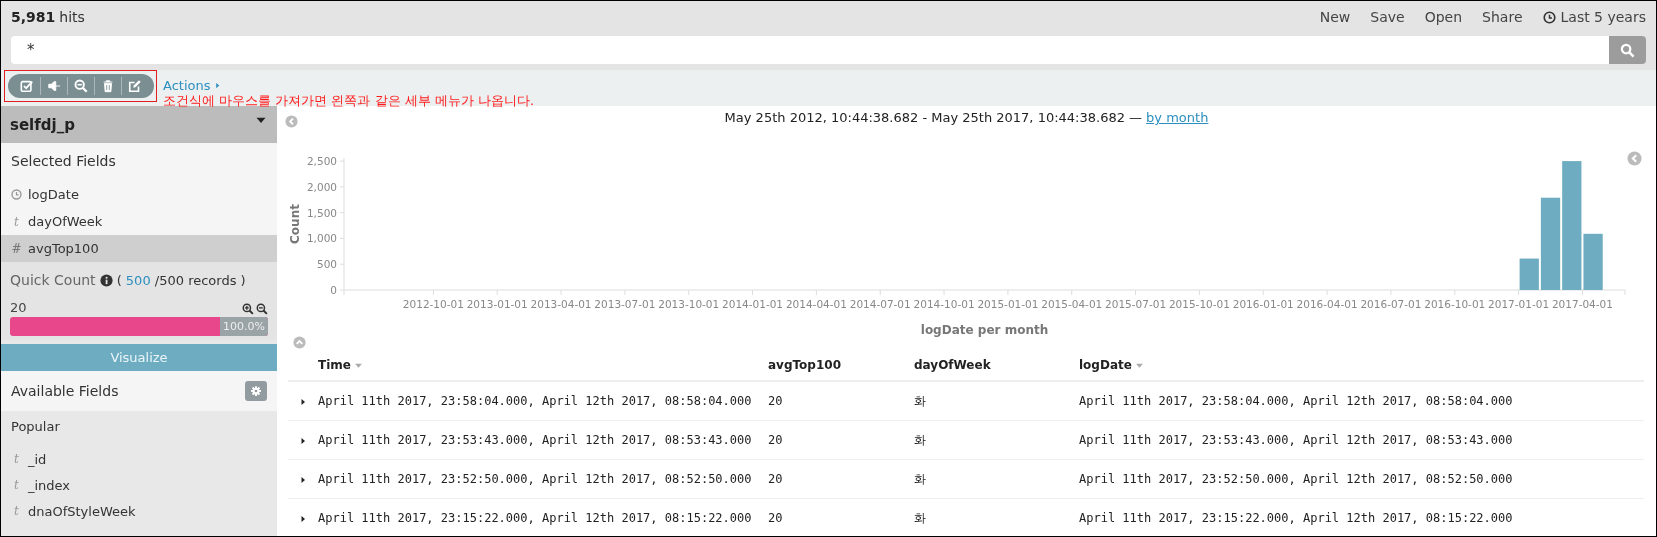 The image size is (1657, 537). Describe the element at coordinates (933, 117) in the screenshot. I see `time-range-text: May 25th 2012, 10:44:38.682 - May 25th 2017, 10:44:38.682 —` at that location.